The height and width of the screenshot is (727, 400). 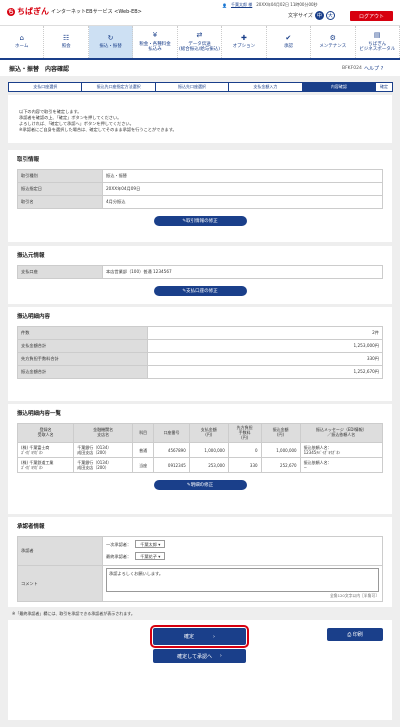 I want to click on edit-tx-info-button: ✎ 取引情報の修正, so click(x=200, y=221).